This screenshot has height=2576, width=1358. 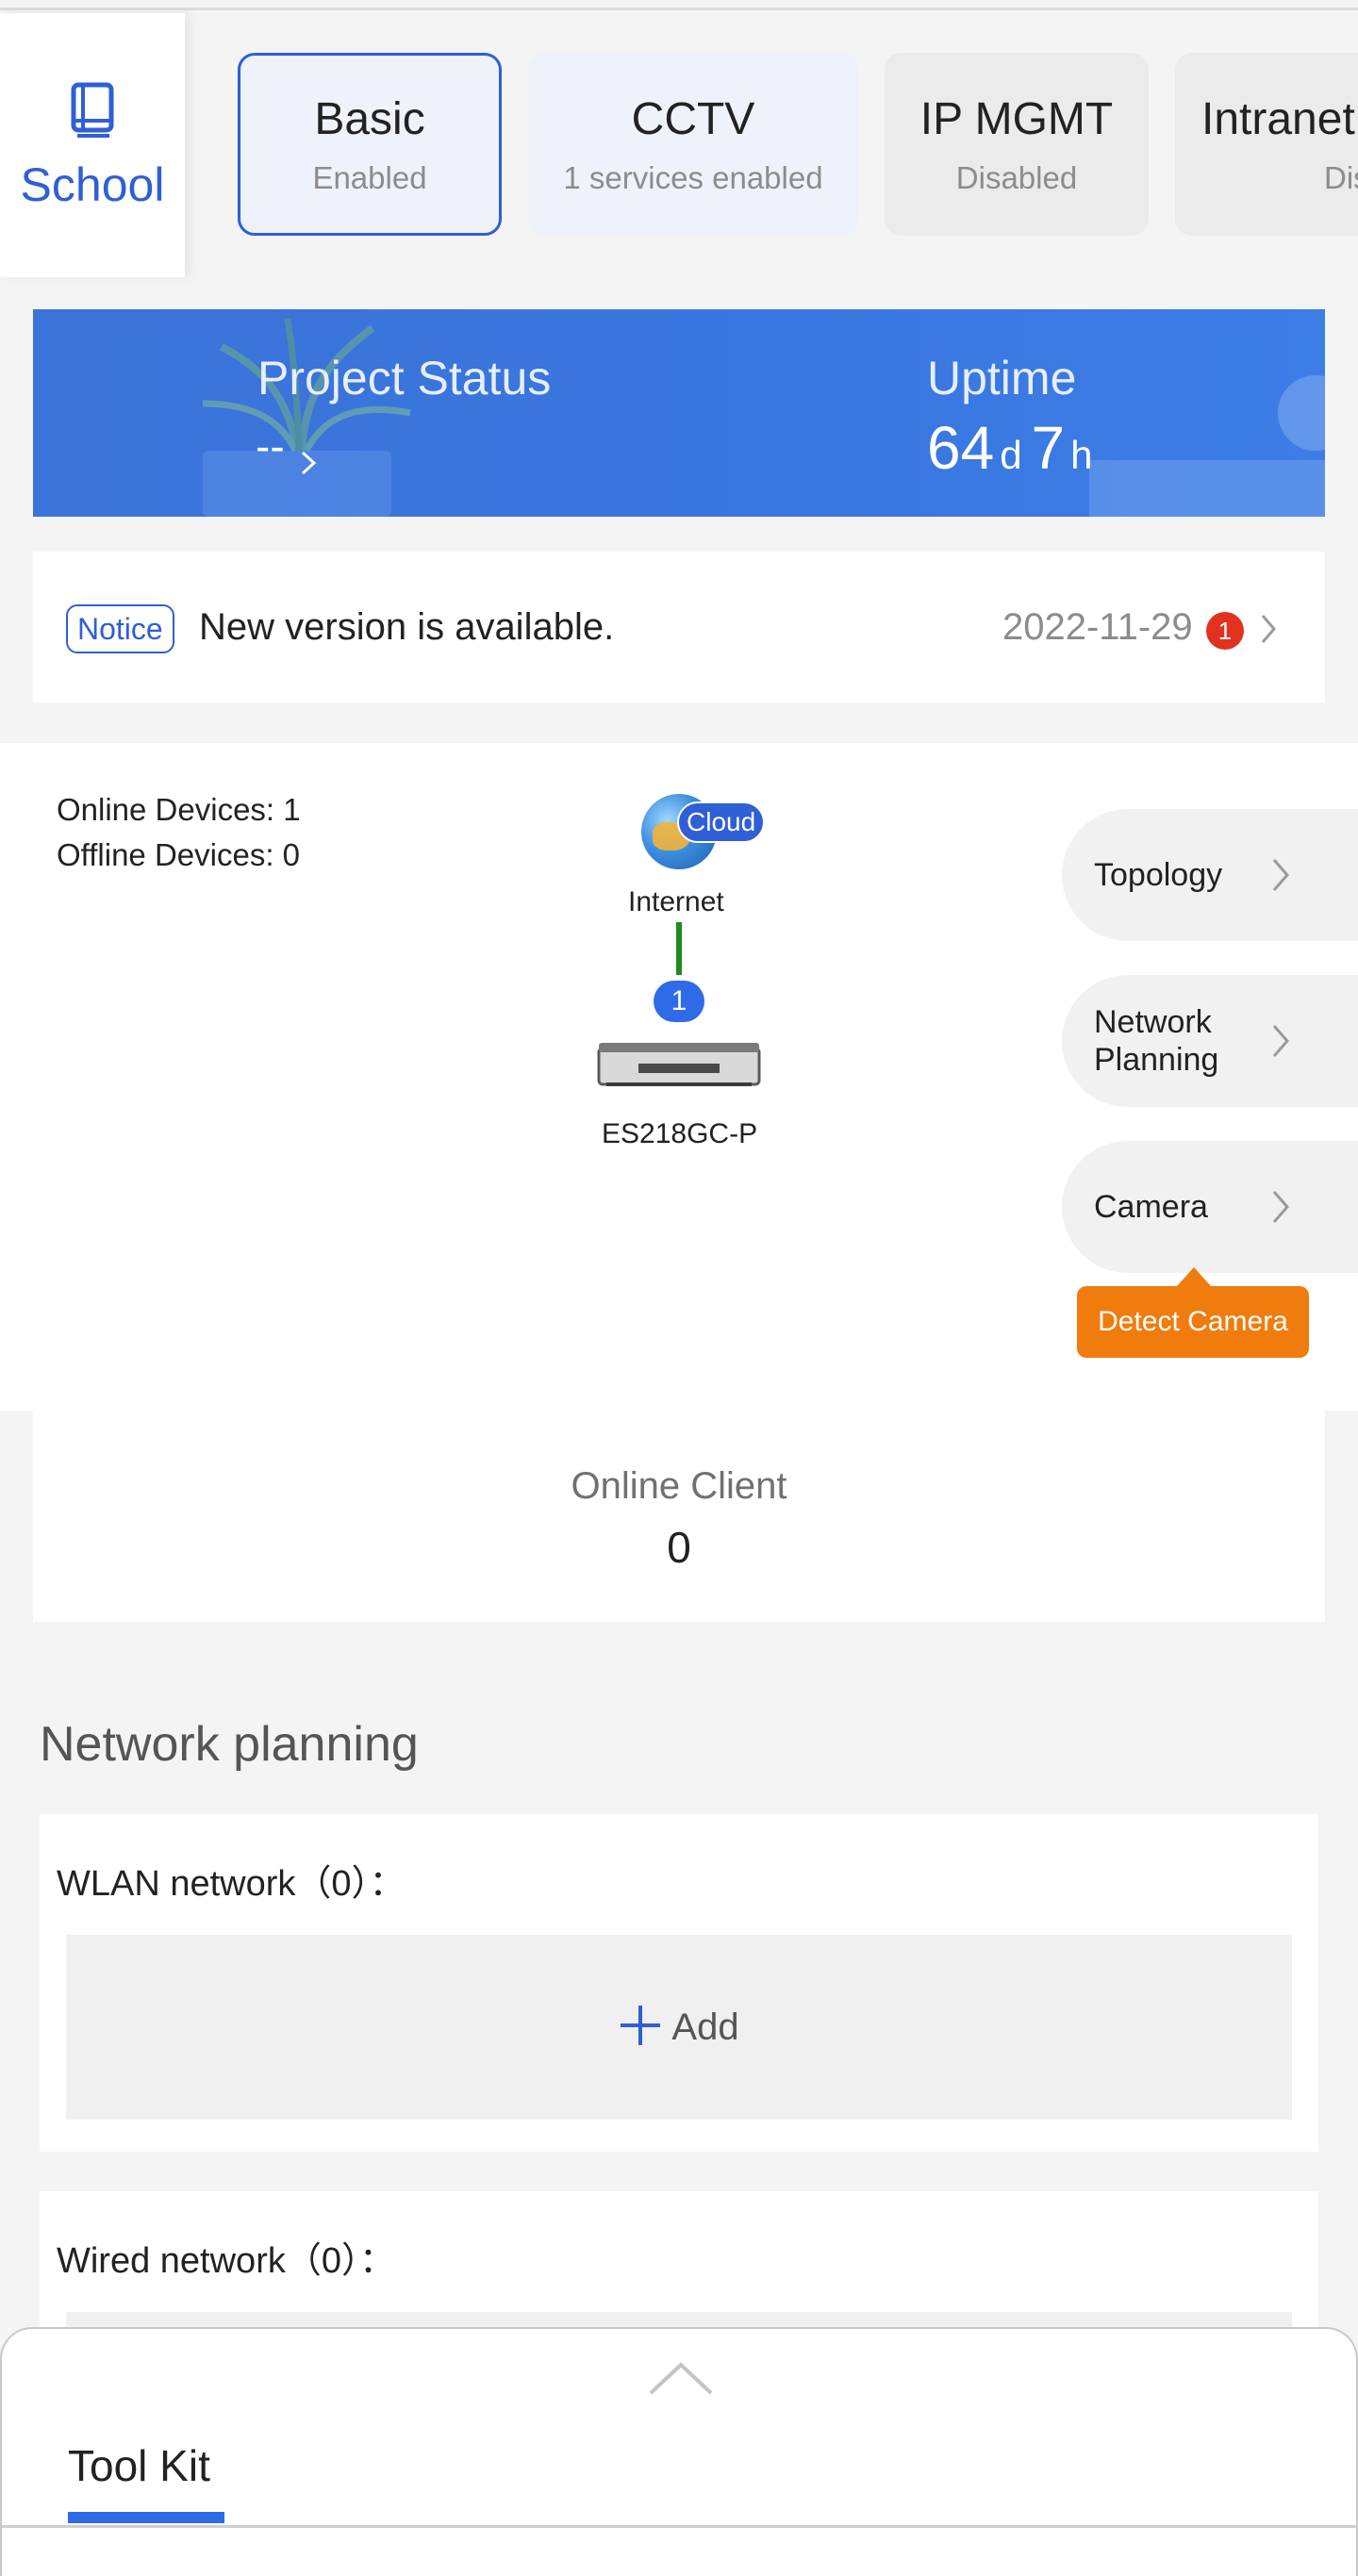 I want to click on project-status-label: Project Status, so click(x=404, y=378).